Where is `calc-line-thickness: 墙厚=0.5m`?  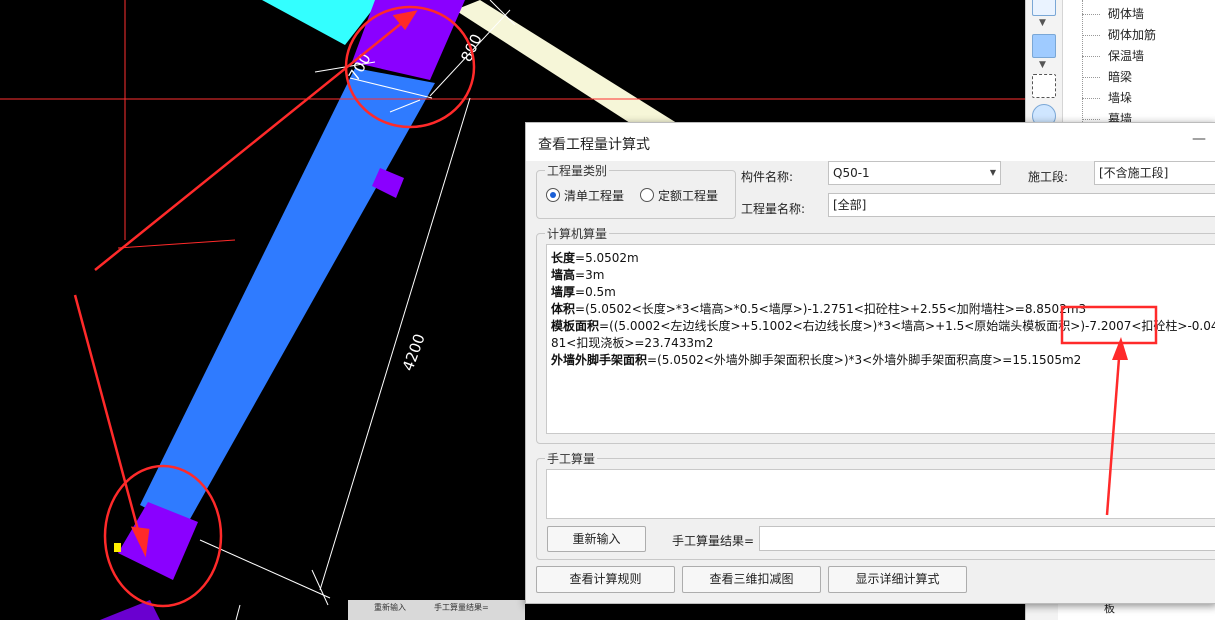
calc-line-thickness: 墙厚=0.5m is located at coordinates (583, 292).